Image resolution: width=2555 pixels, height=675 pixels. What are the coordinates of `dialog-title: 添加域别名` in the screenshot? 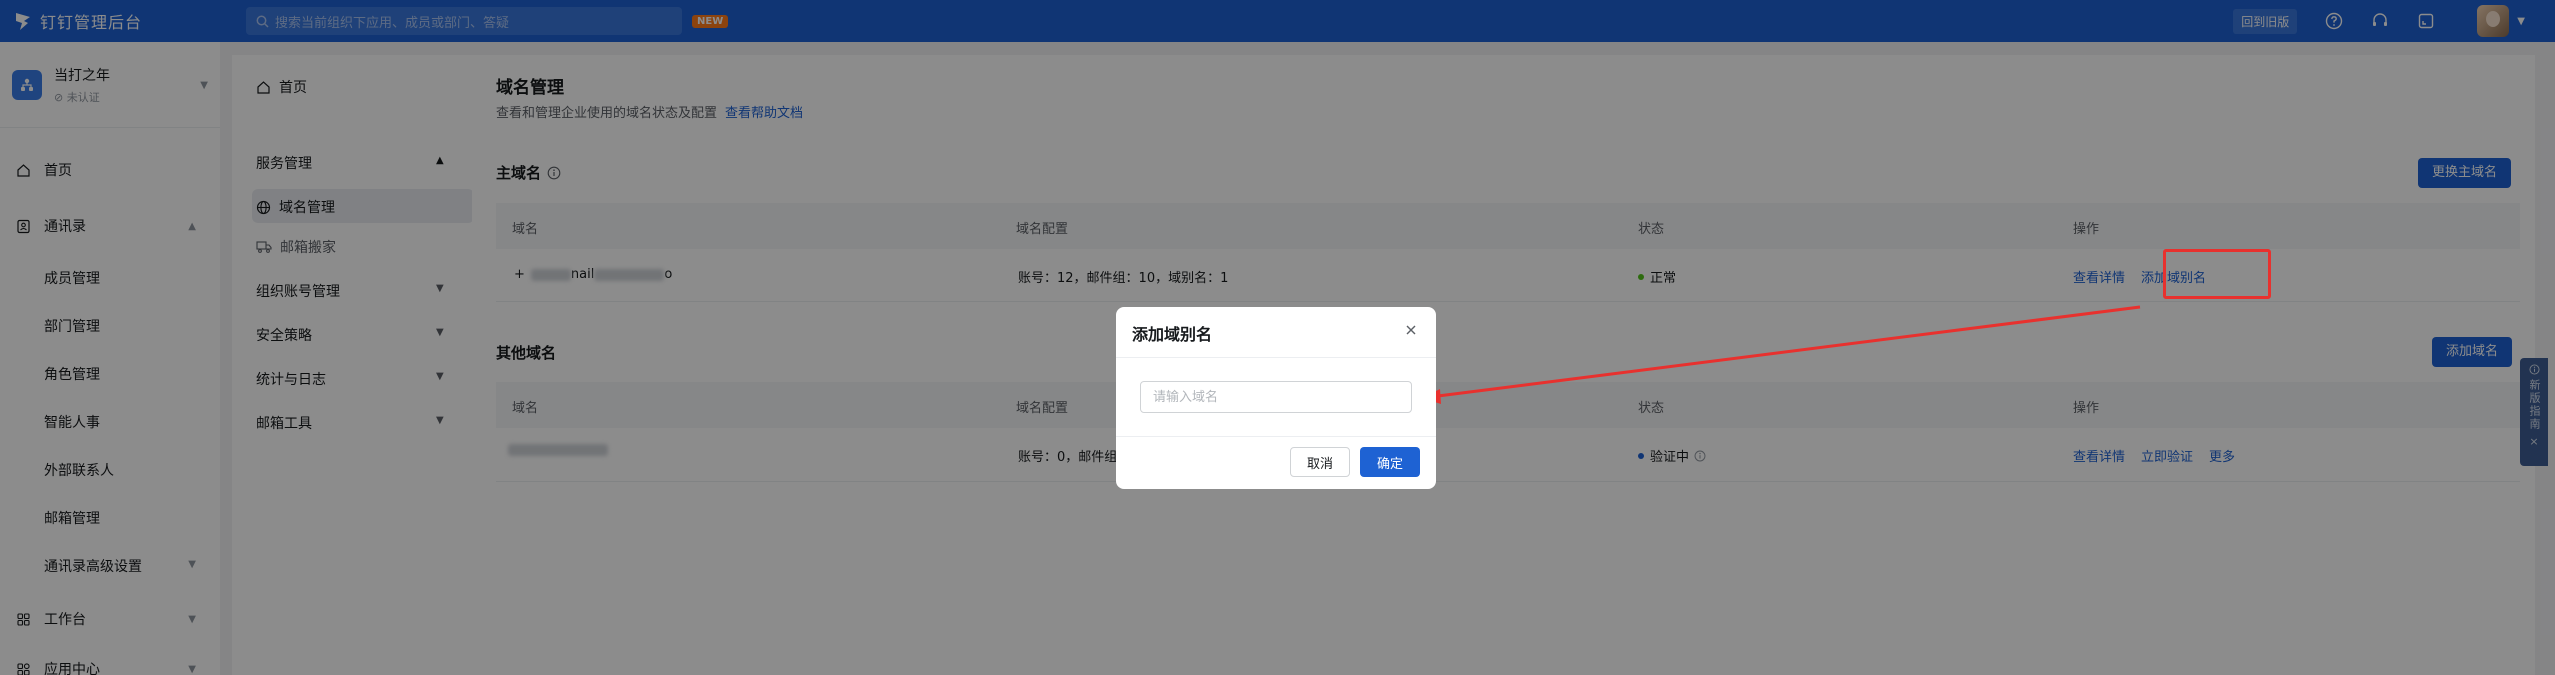 It's located at (1172, 334).